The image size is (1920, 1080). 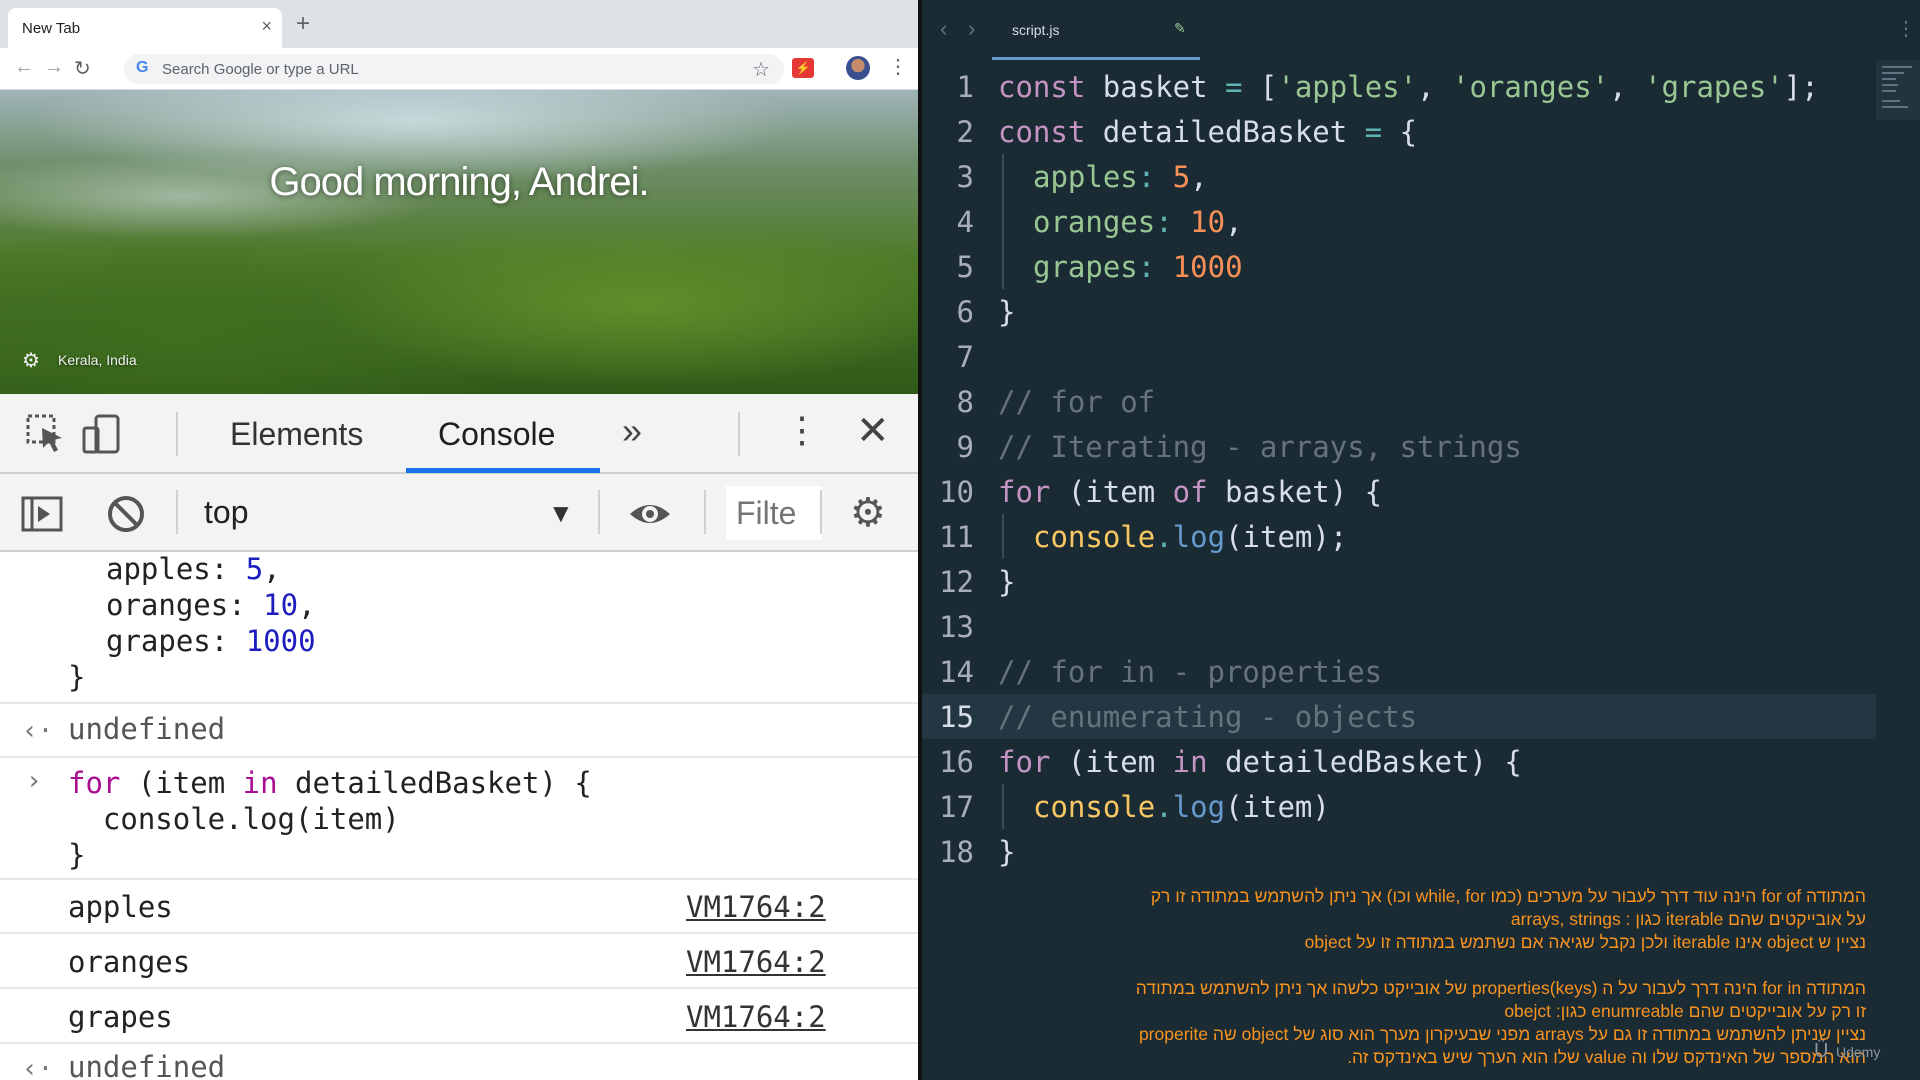 What do you see at coordinates (459, 242) in the screenshot?
I see `new-tab-background: Good morning, Andrei. ⚙ Kerala, India` at bounding box center [459, 242].